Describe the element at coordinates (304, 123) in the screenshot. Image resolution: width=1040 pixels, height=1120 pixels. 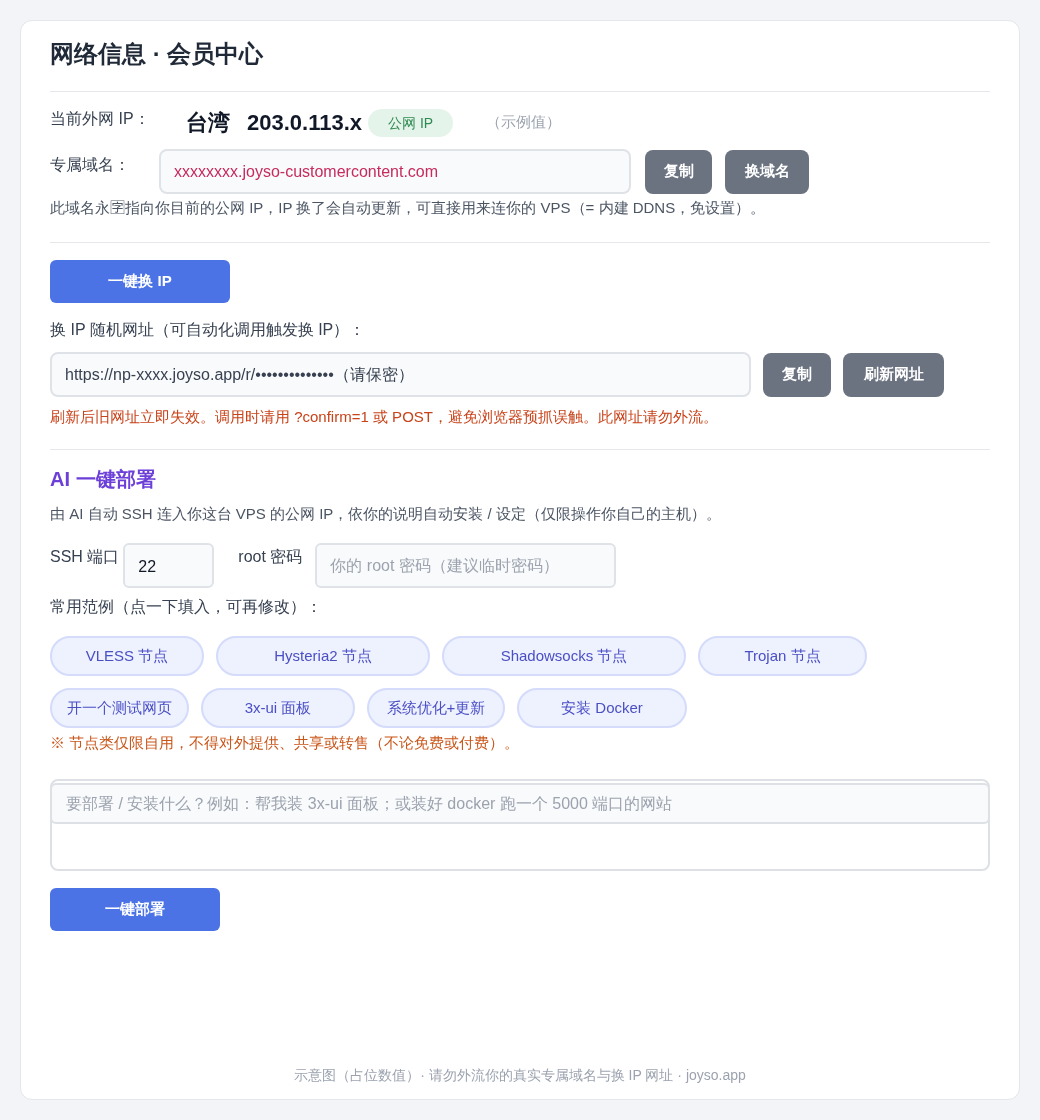
I see `ip-address: 203.0.113.x` at that location.